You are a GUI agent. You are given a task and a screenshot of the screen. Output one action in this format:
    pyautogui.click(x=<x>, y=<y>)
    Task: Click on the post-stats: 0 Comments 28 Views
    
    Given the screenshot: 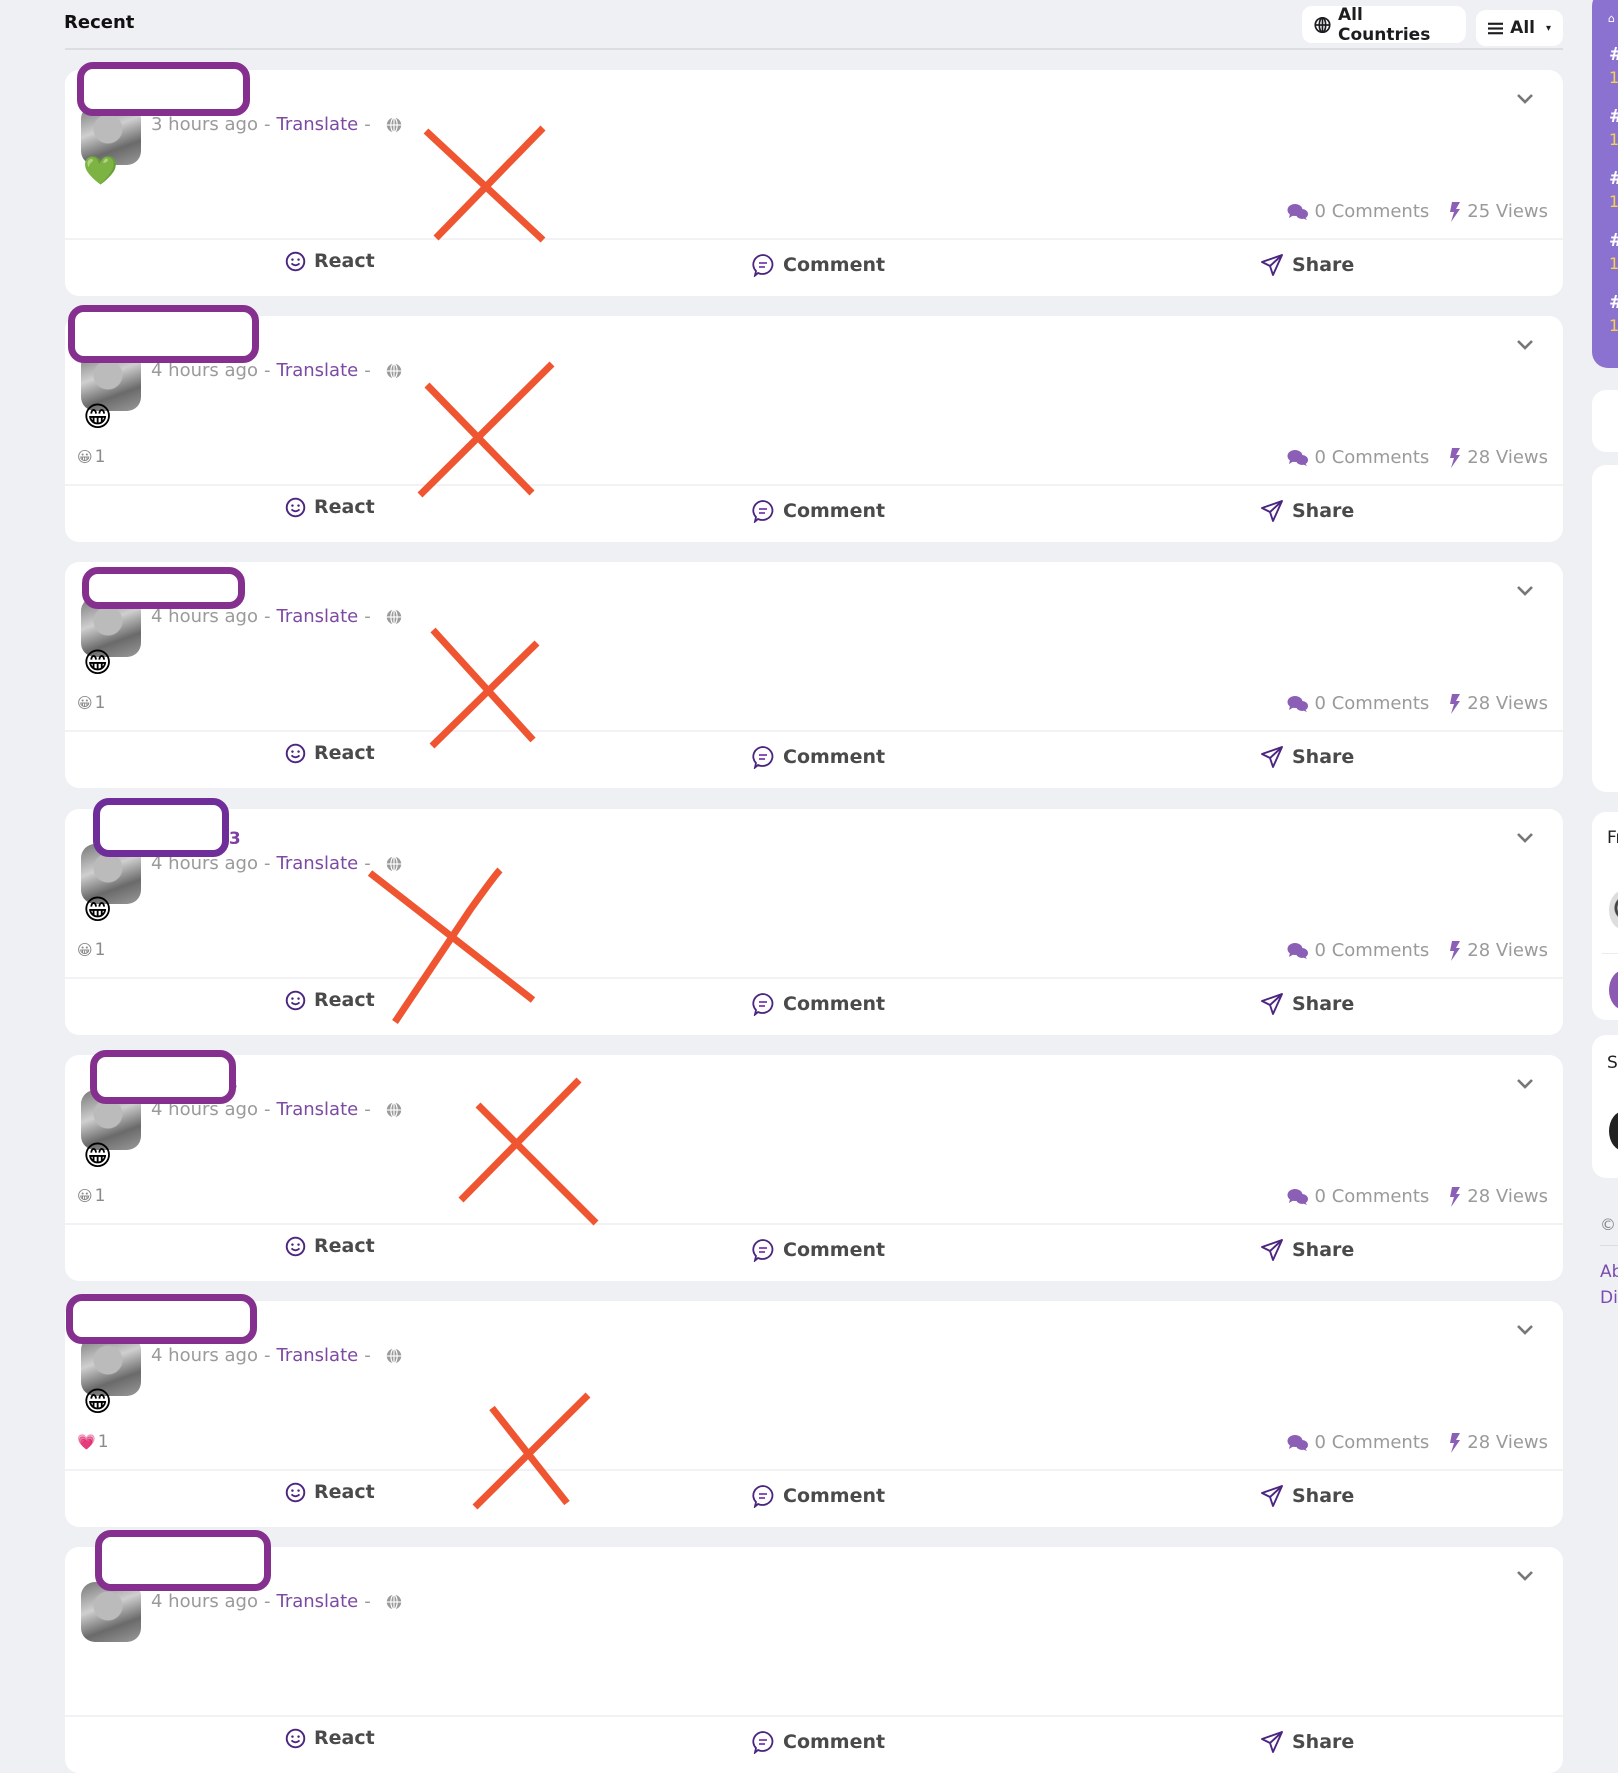 What is the action you would take?
    pyautogui.click(x=1417, y=950)
    